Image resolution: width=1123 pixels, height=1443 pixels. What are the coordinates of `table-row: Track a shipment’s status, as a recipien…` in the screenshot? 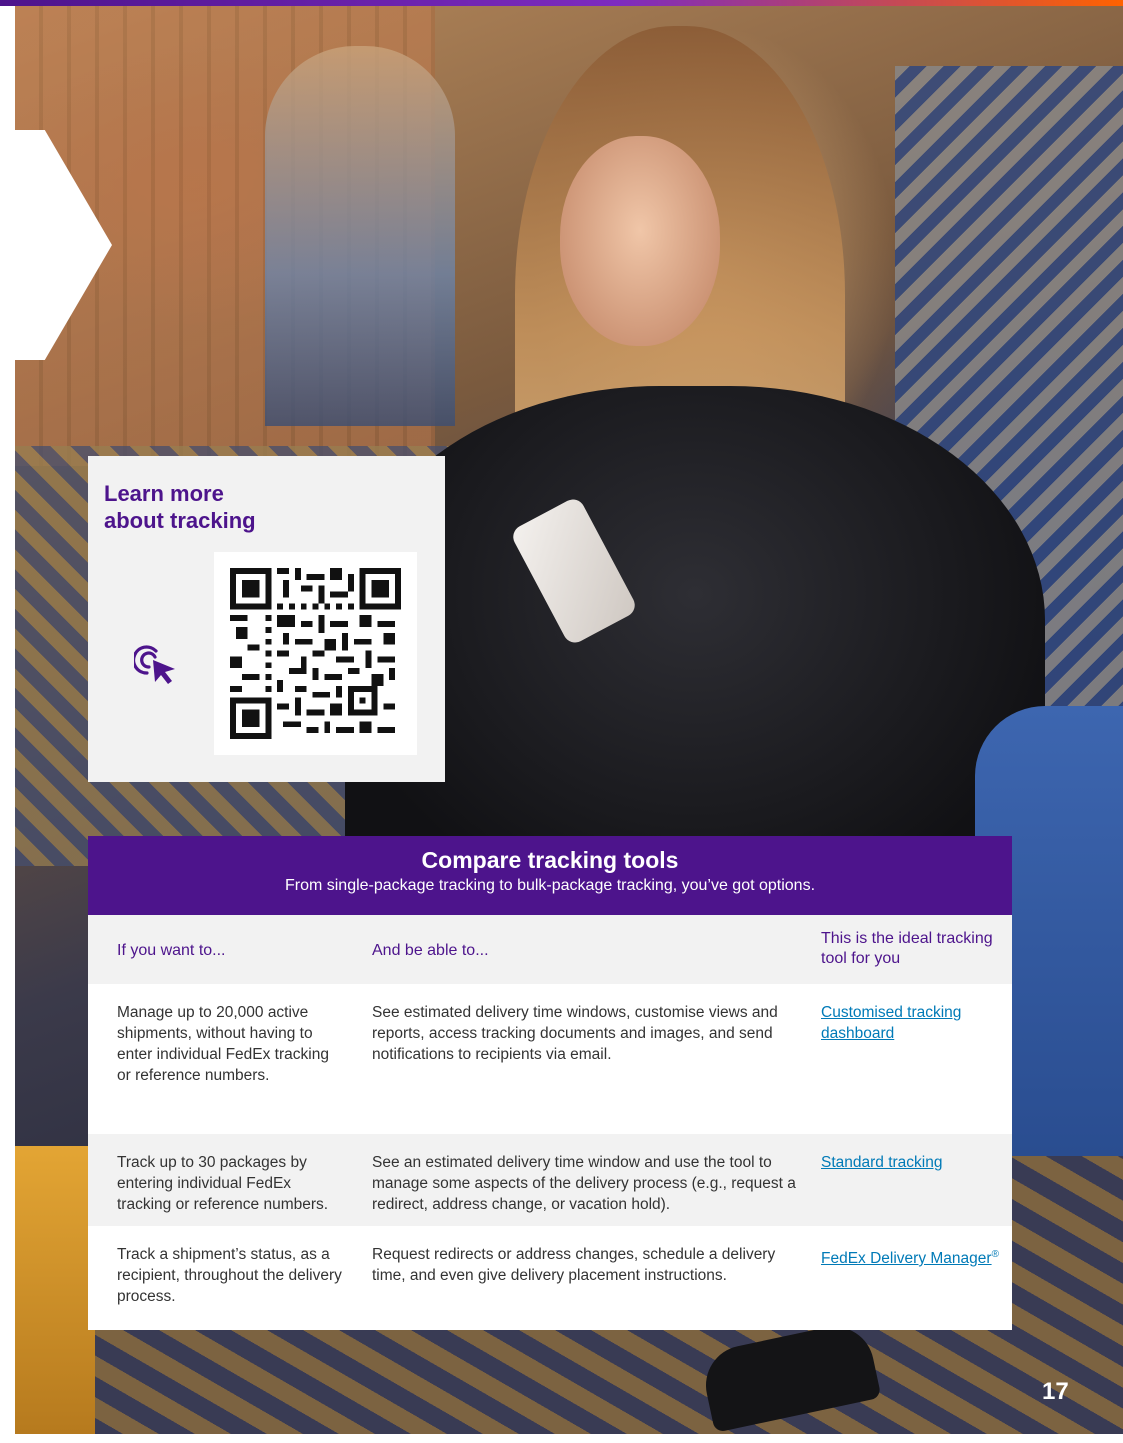 It's located at (550, 1278).